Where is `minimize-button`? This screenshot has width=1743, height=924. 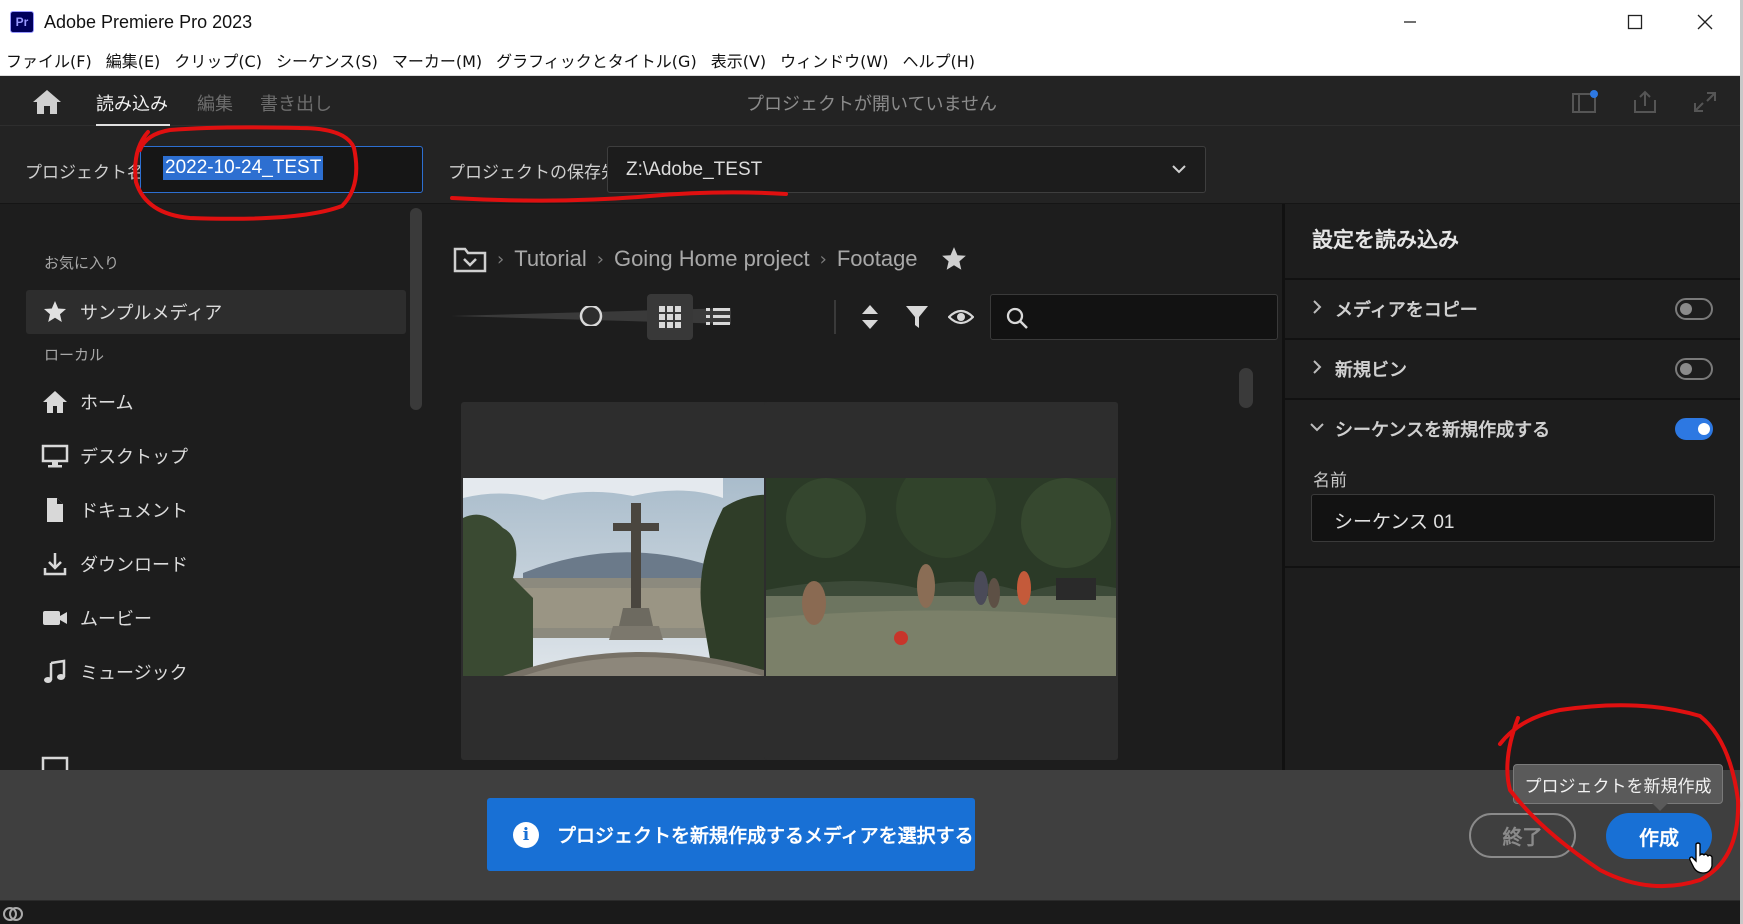
minimize-button is located at coordinates (1410, 22).